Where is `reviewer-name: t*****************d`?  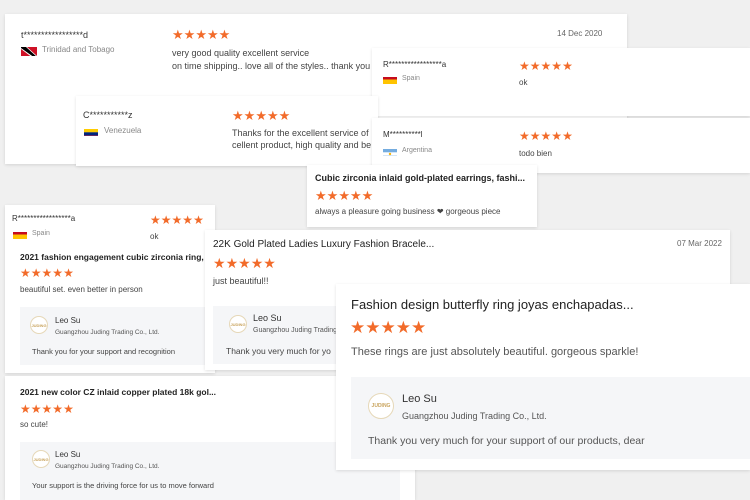
reviewer-name: t*****************d is located at coordinates (55, 35).